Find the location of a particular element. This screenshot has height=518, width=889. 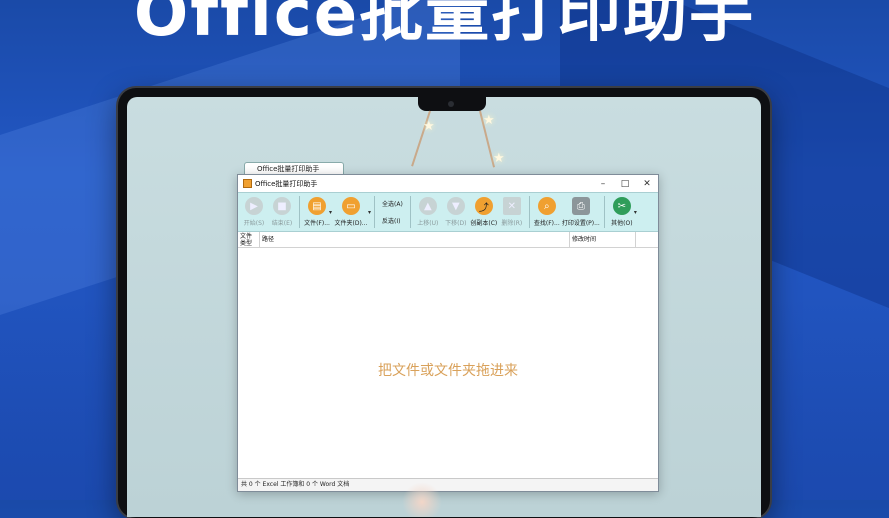

drop-hint: 把文件或文件夹拖进来 is located at coordinates (448, 371).